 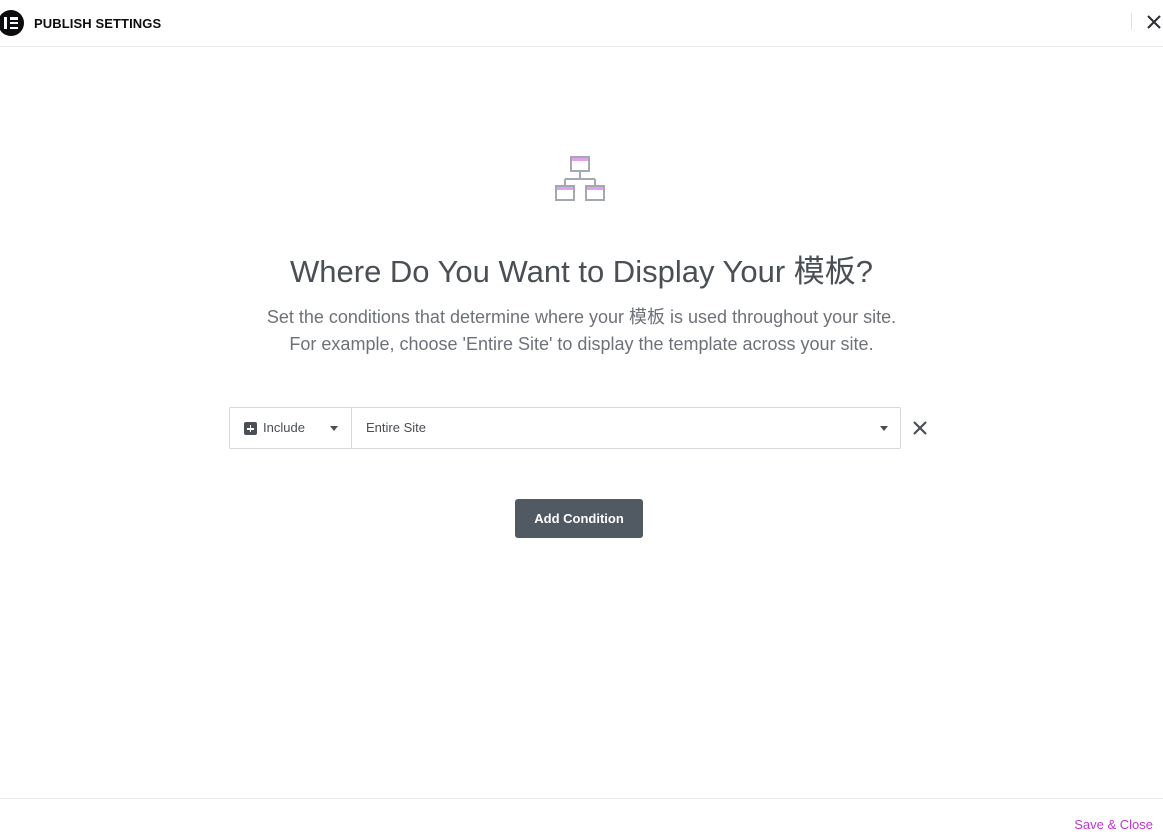 I want to click on modal-header: PUBLISH SETTINGS, so click(x=581, y=23).